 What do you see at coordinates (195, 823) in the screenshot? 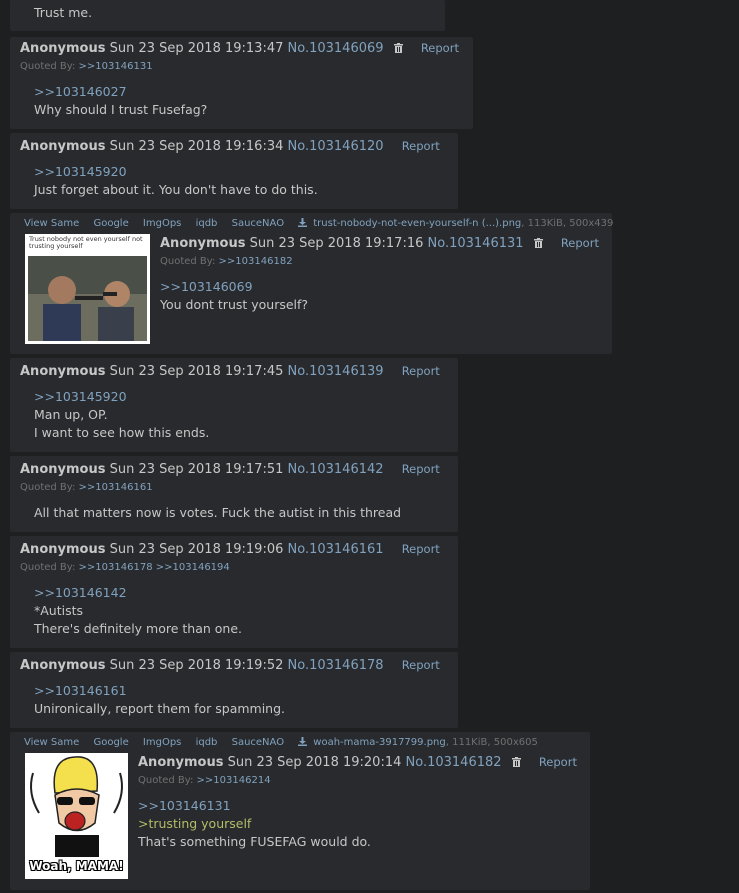
I see `greentext-line: >trusting yourself` at bounding box center [195, 823].